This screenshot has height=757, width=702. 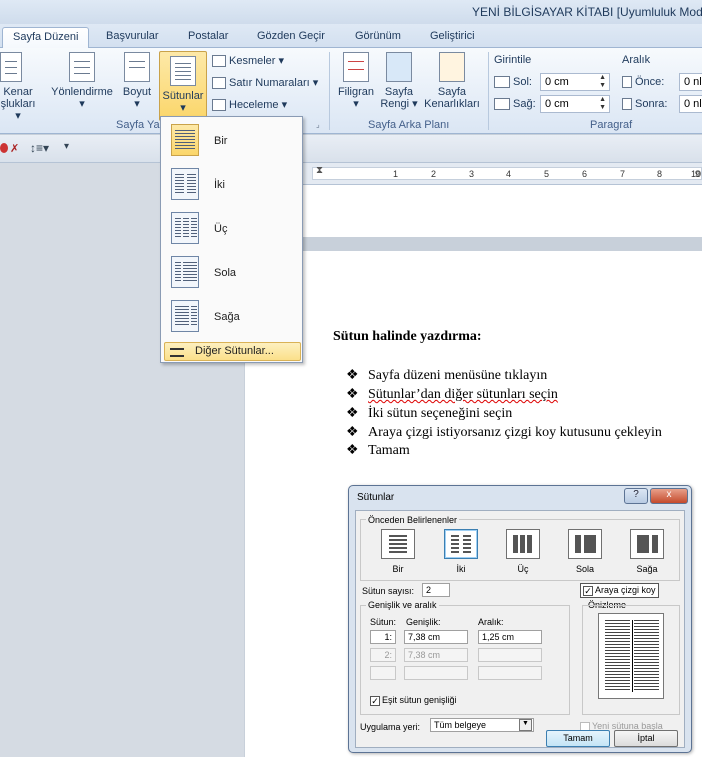 I want to click on customize-qat-icon: ▾, so click(x=66, y=146).